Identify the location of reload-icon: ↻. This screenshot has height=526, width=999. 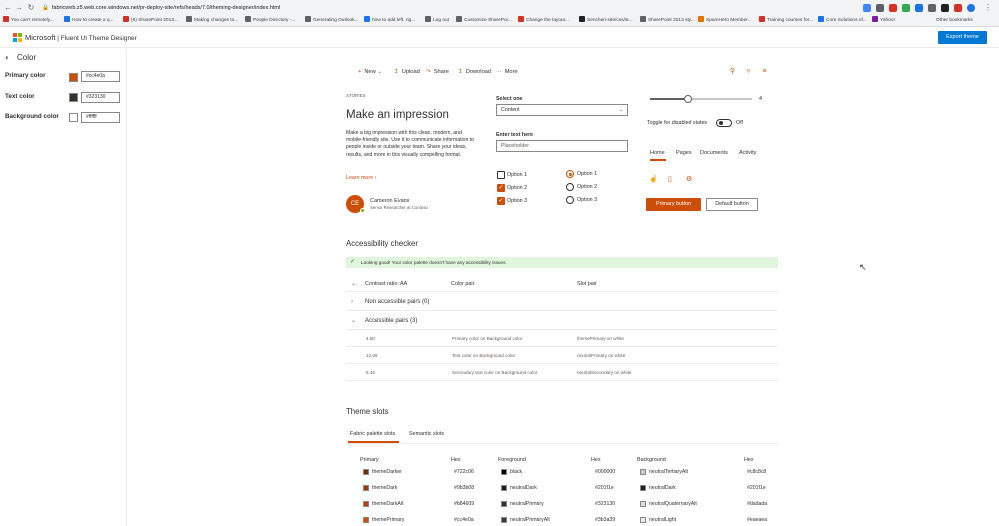
(31, 8).